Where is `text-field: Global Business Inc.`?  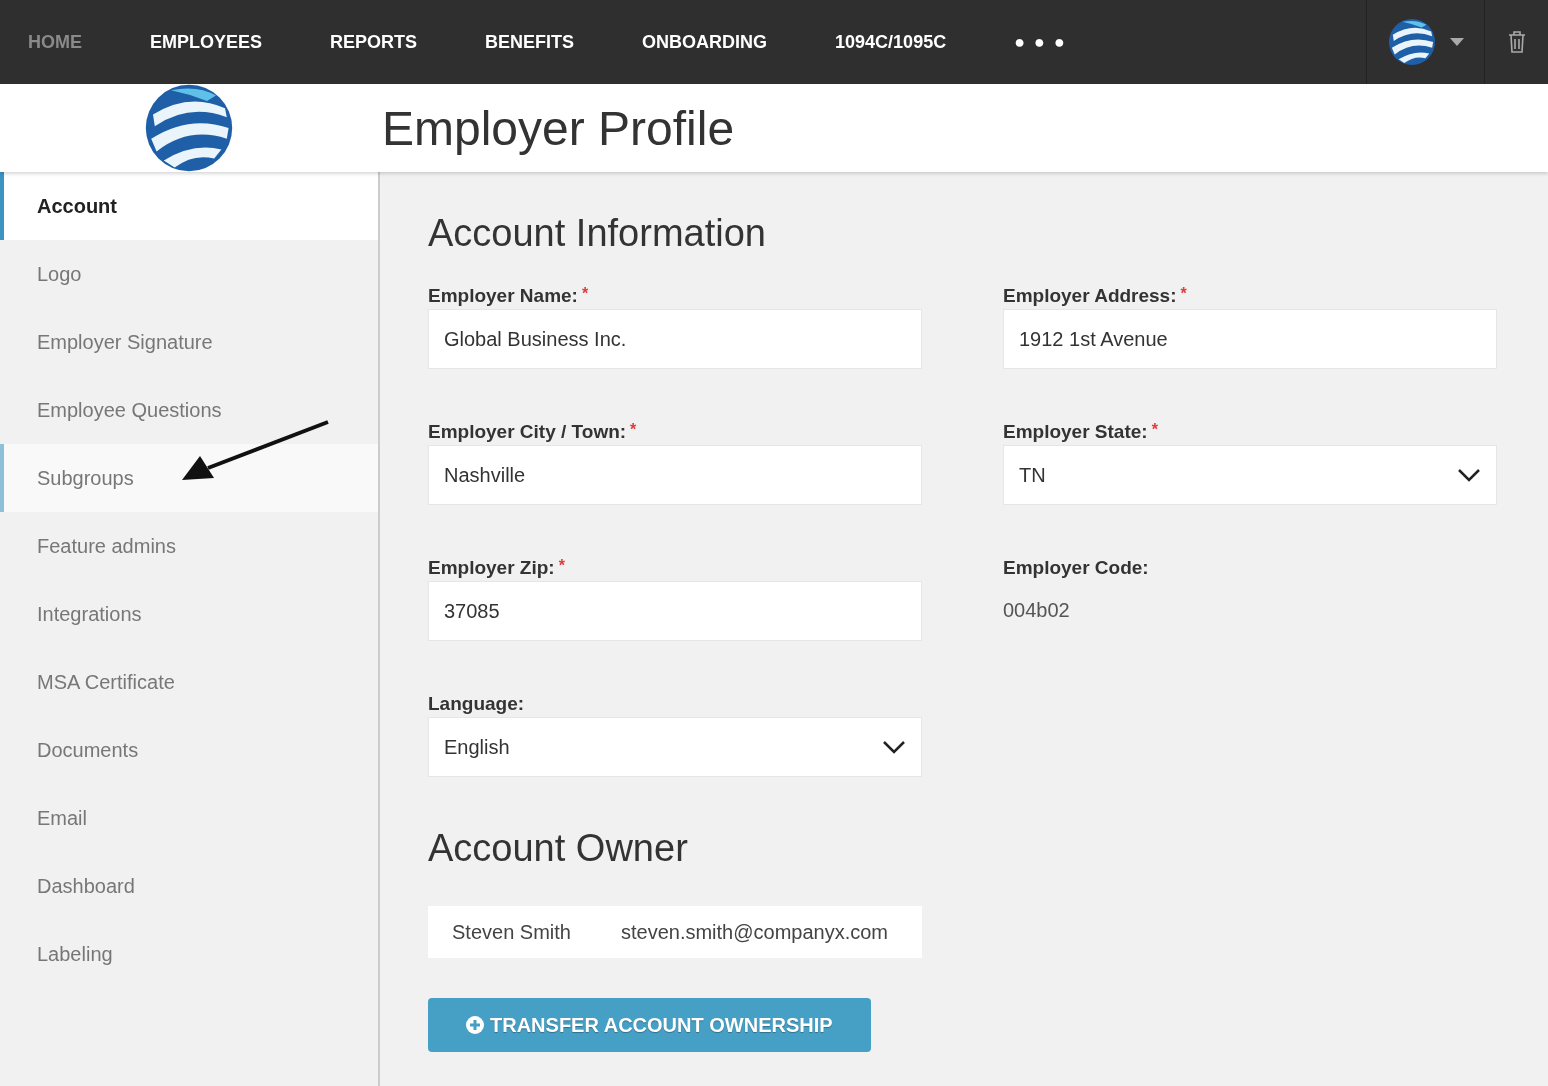 text-field: Global Business Inc. is located at coordinates (675, 339).